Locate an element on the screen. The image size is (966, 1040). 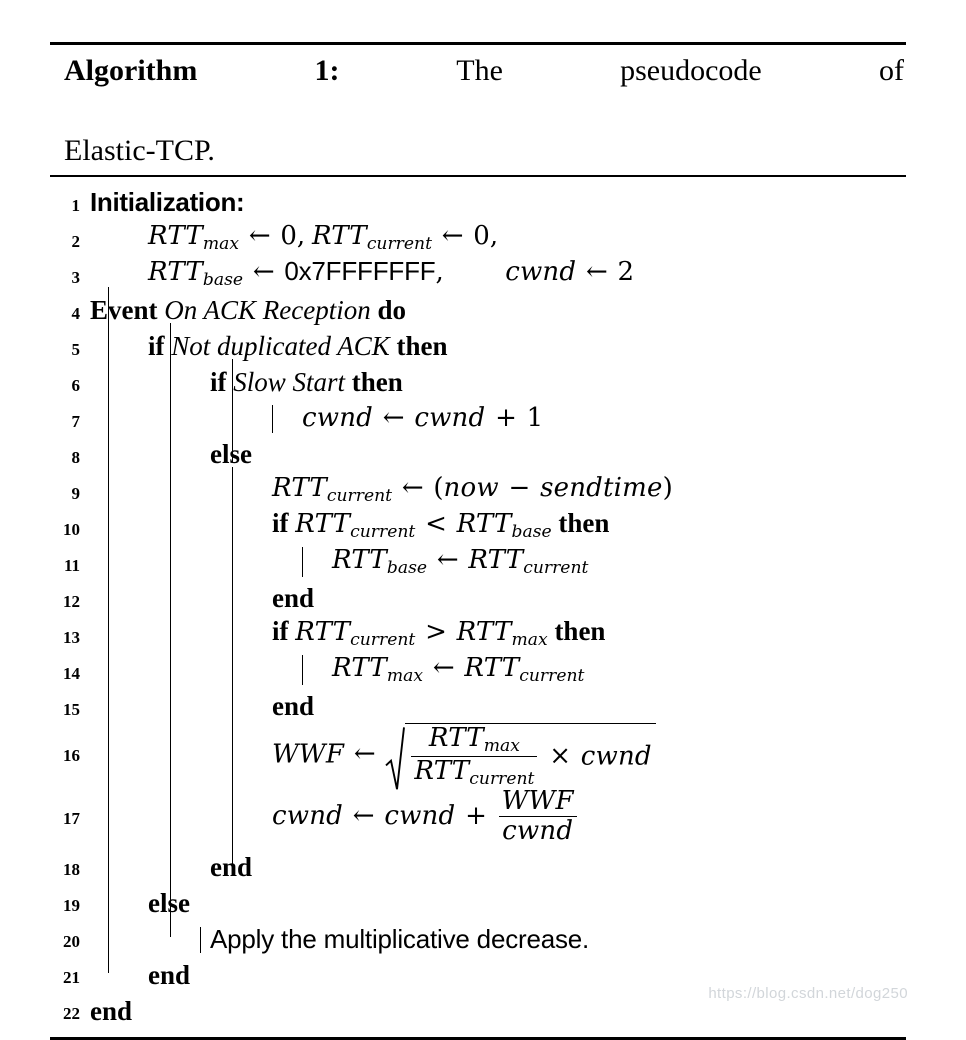
line-number: 5 is located at coordinates (76, 349).